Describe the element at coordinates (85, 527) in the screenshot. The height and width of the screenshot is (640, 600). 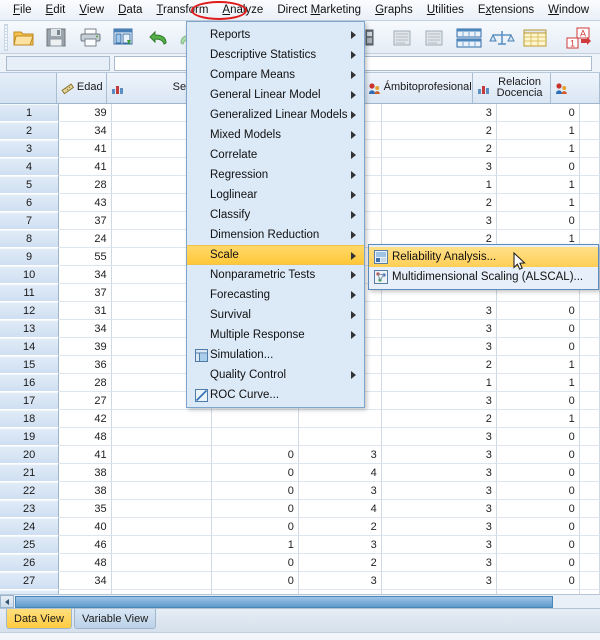
I see `grid-cell: 40` at that location.